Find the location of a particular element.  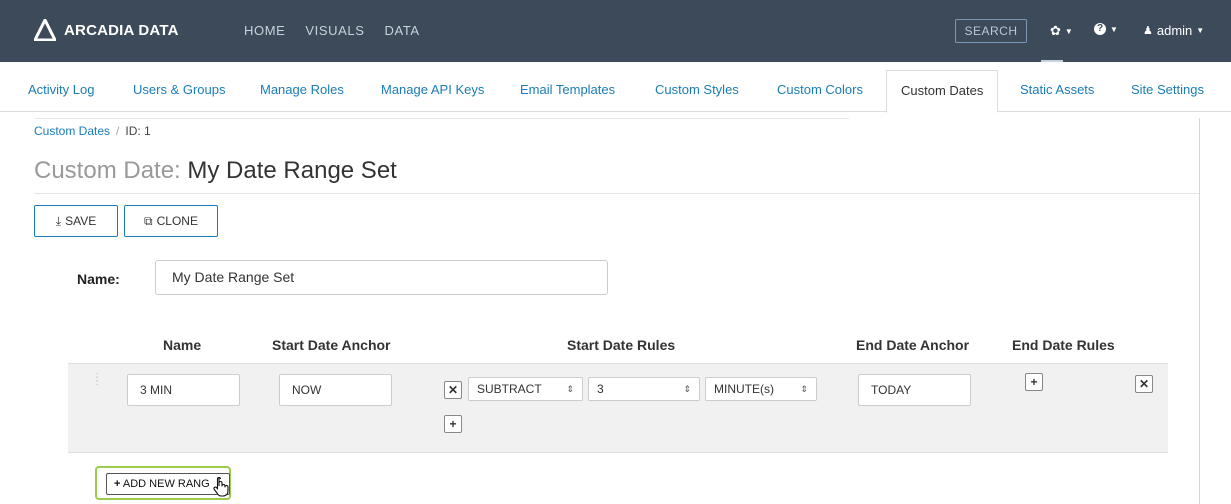

add-new-range-label: ADD NEW RANG is located at coordinates (166, 484).